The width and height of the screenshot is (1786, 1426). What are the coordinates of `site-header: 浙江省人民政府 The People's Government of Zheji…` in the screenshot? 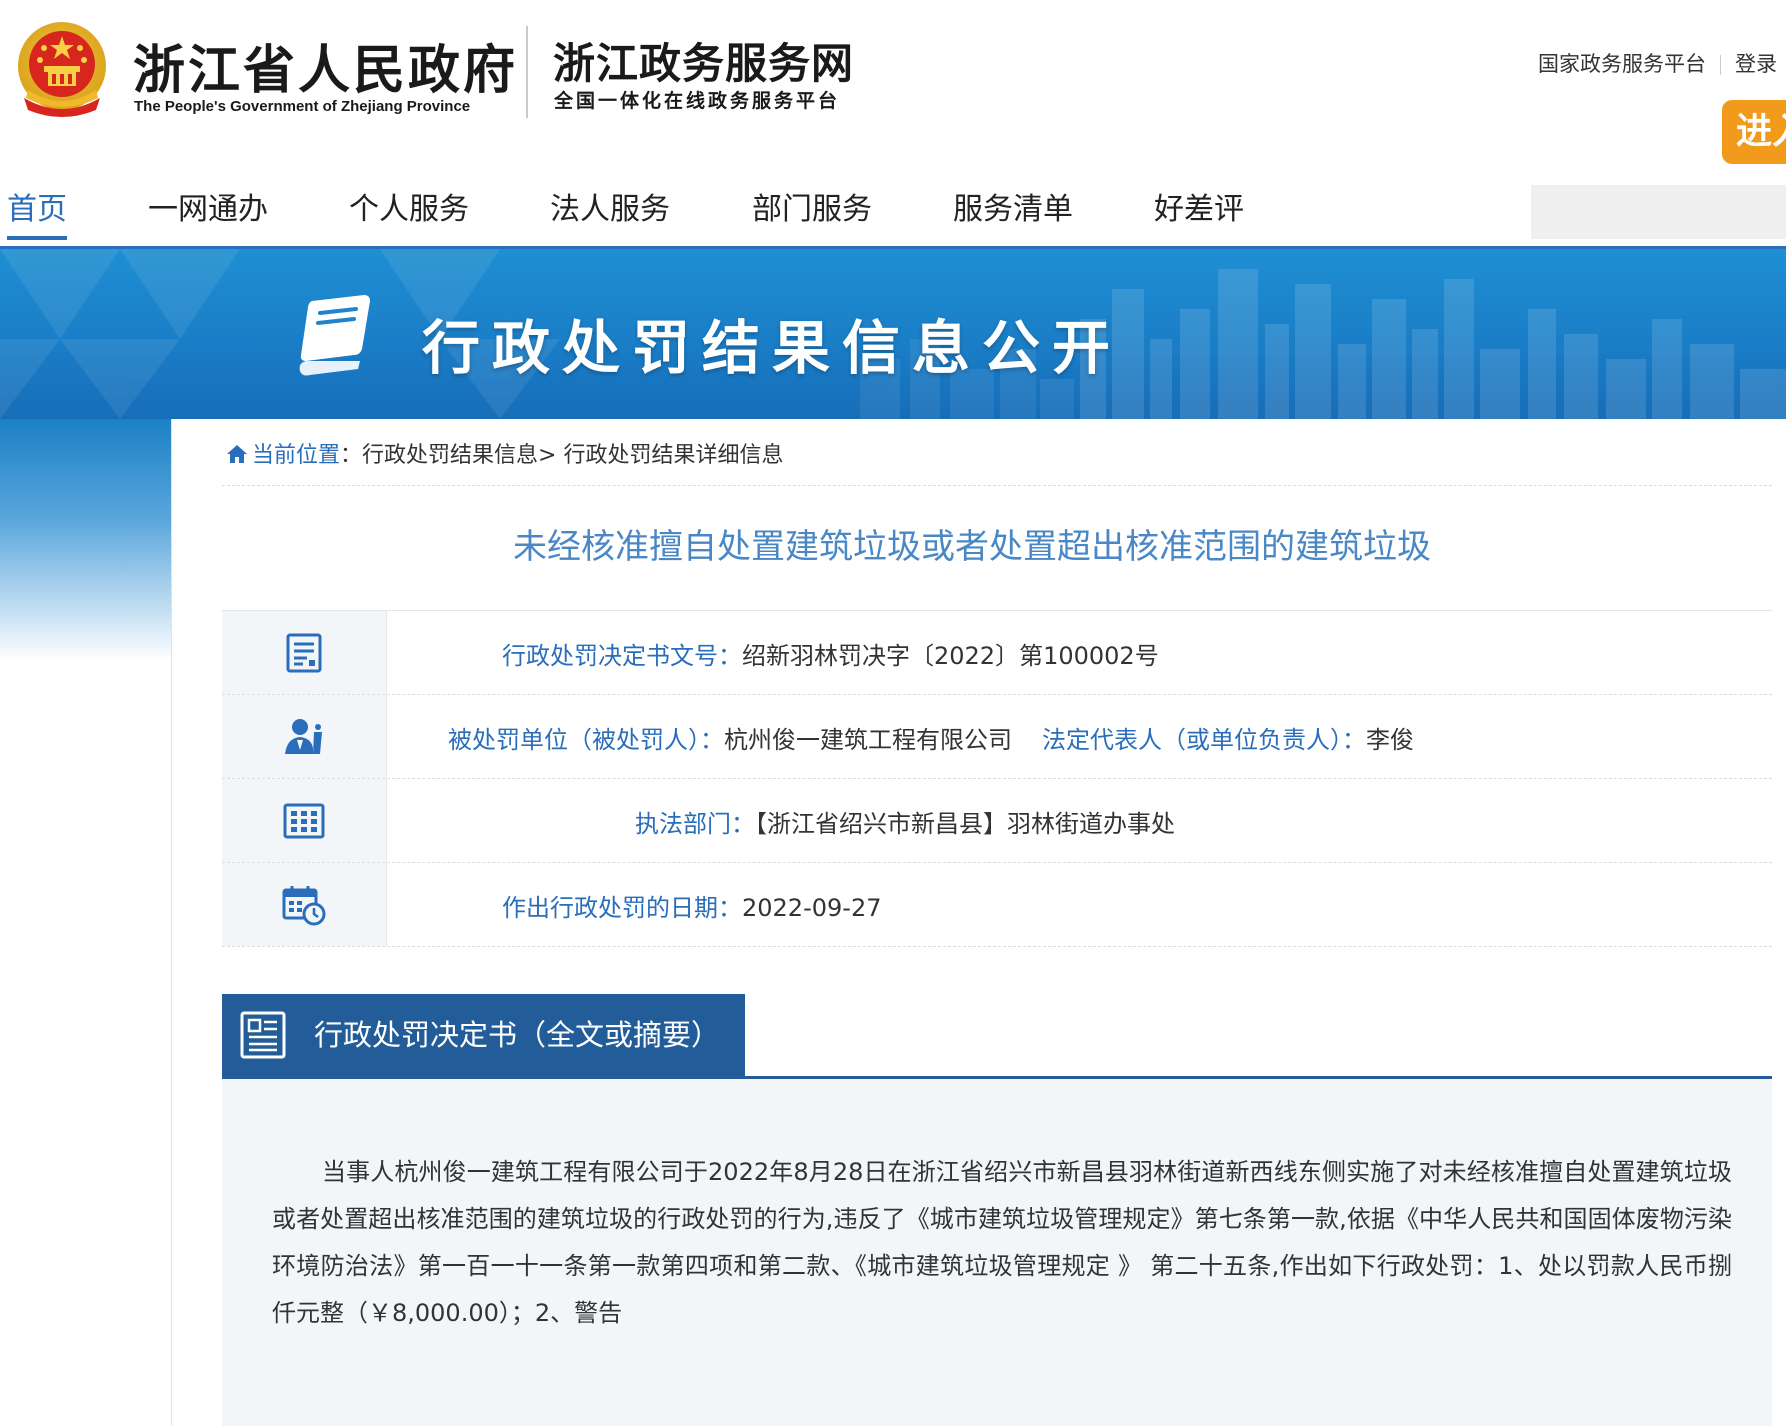 It's located at (893, 82).